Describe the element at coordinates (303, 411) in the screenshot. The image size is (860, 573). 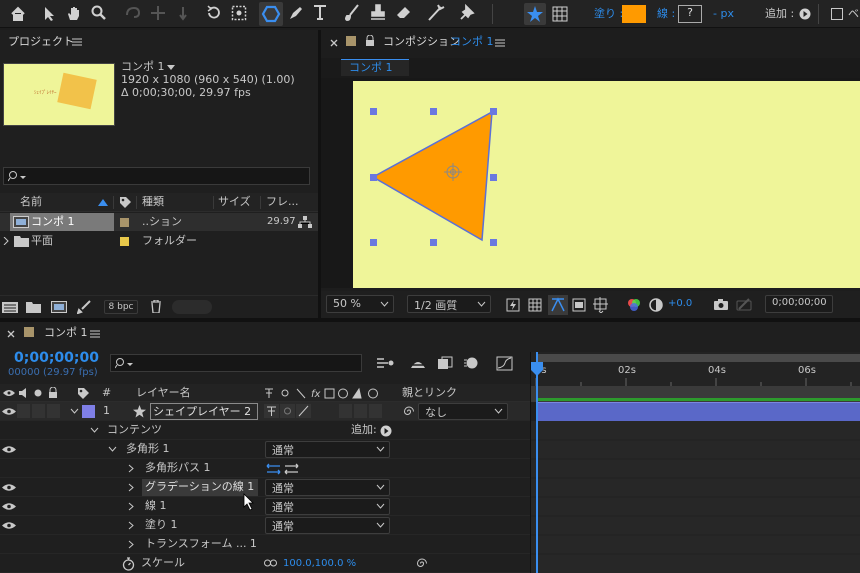
I see `quality-switch` at that location.